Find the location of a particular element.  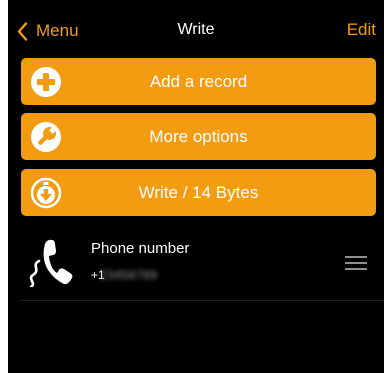

more-options-button: More options is located at coordinates (198, 136).